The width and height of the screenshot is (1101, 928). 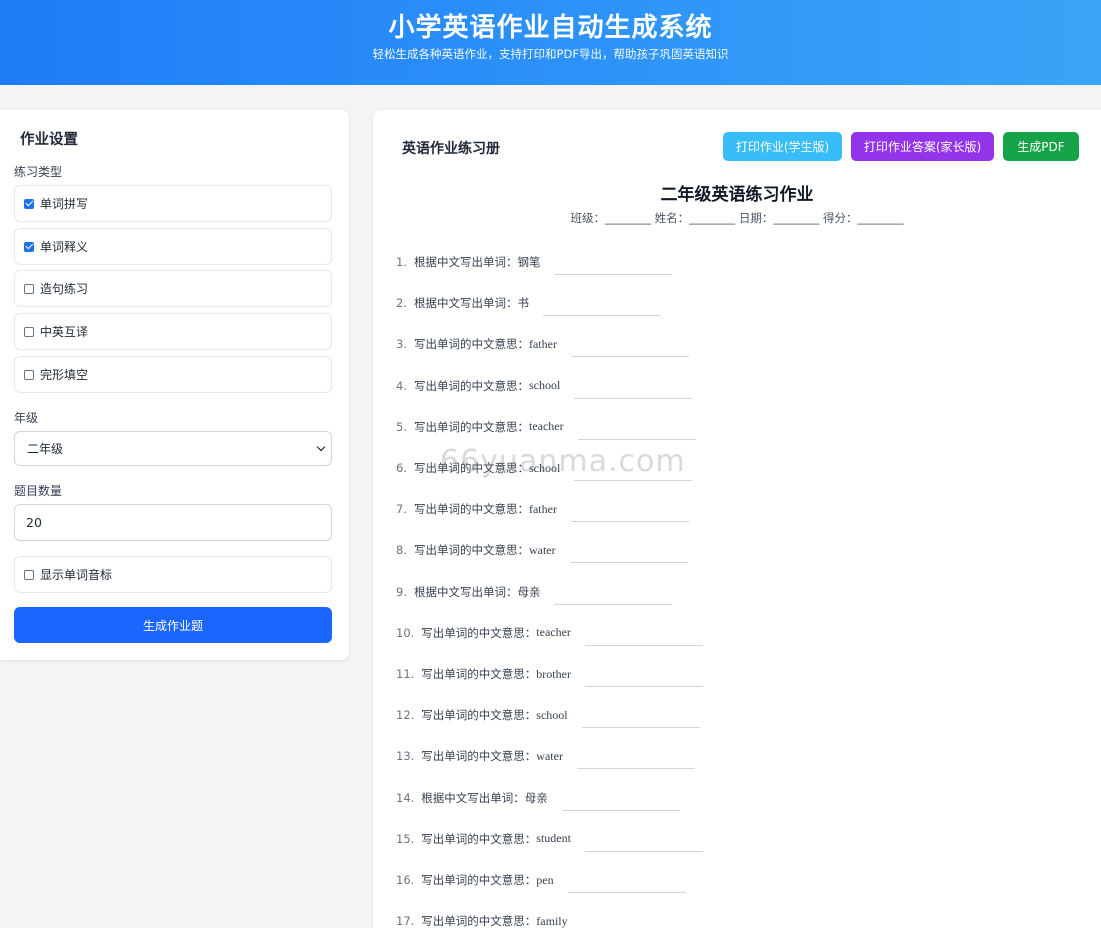 What do you see at coordinates (922, 146) in the screenshot?
I see `print-answer-button: 打印作业答案(家长版)` at bounding box center [922, 146].